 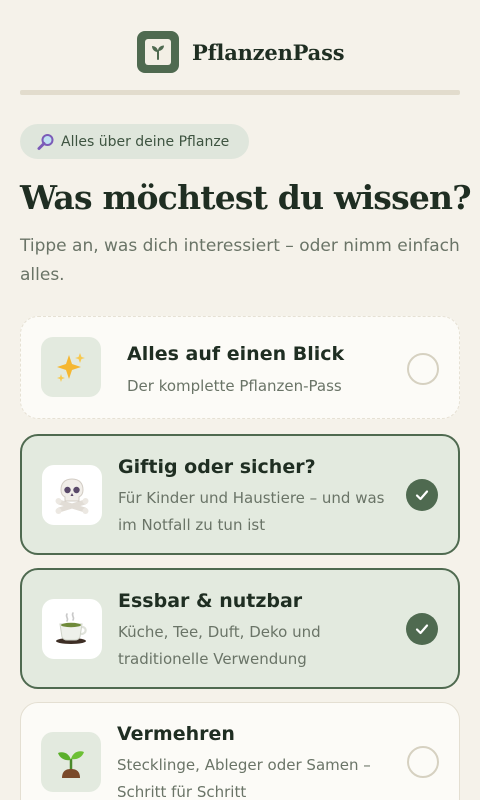 What do you see at coordinates (158, 52) in the screenshot?
I see `sprout-icon` at bounding box center [158, 52].